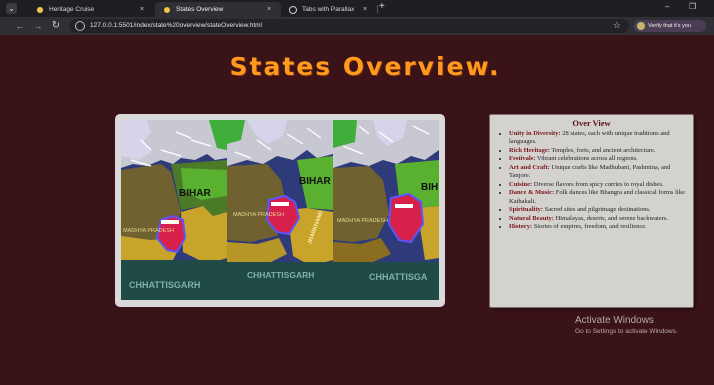 Image resolution: width=714 pixels, height=385 pixels. I want to click on new-tab-button: +, so click(382, 6).